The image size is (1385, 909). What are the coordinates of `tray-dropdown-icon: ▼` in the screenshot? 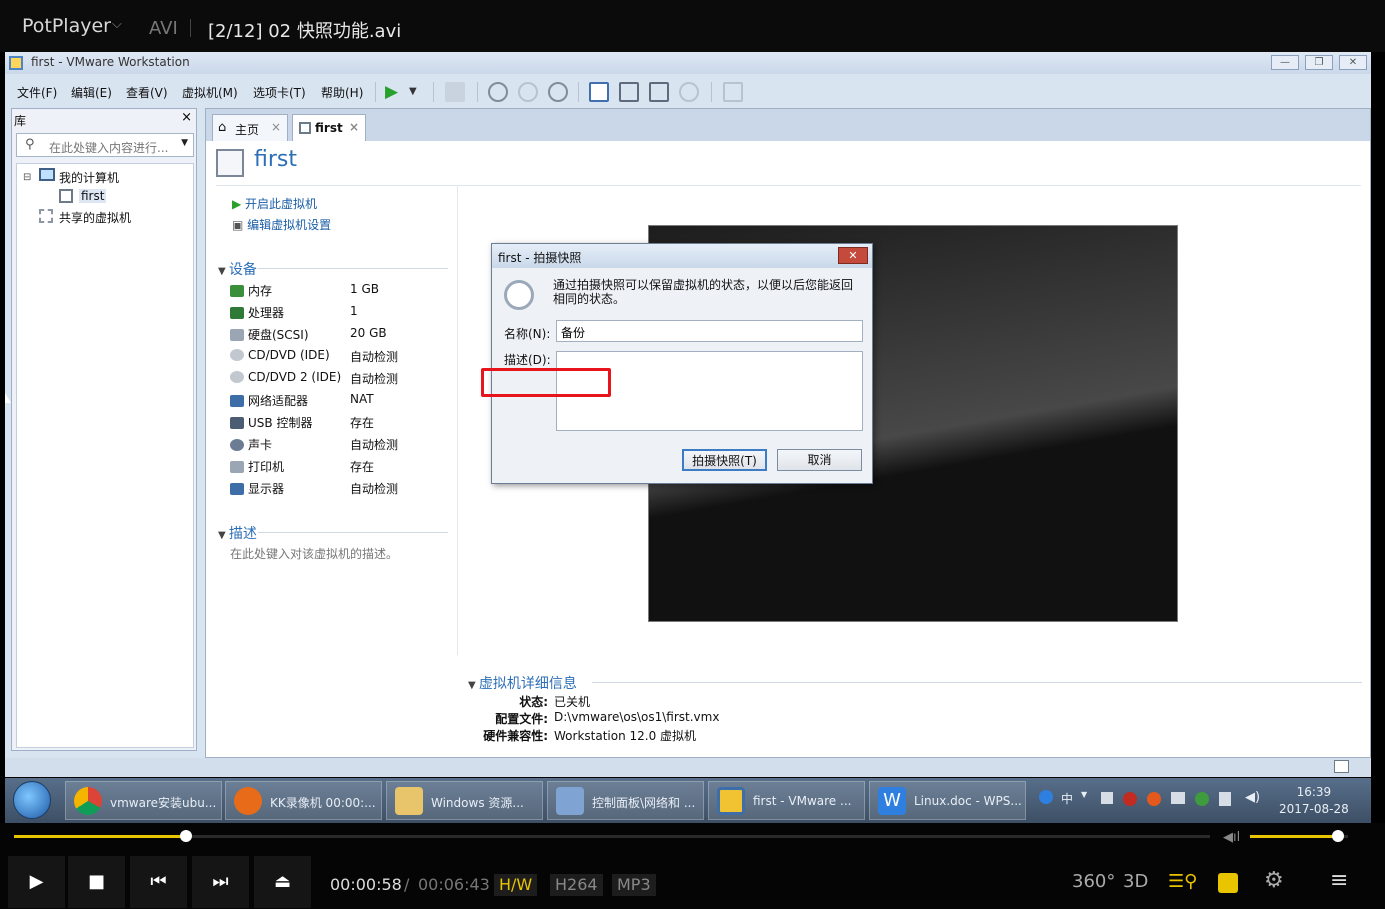 It's located at (1084, 794).